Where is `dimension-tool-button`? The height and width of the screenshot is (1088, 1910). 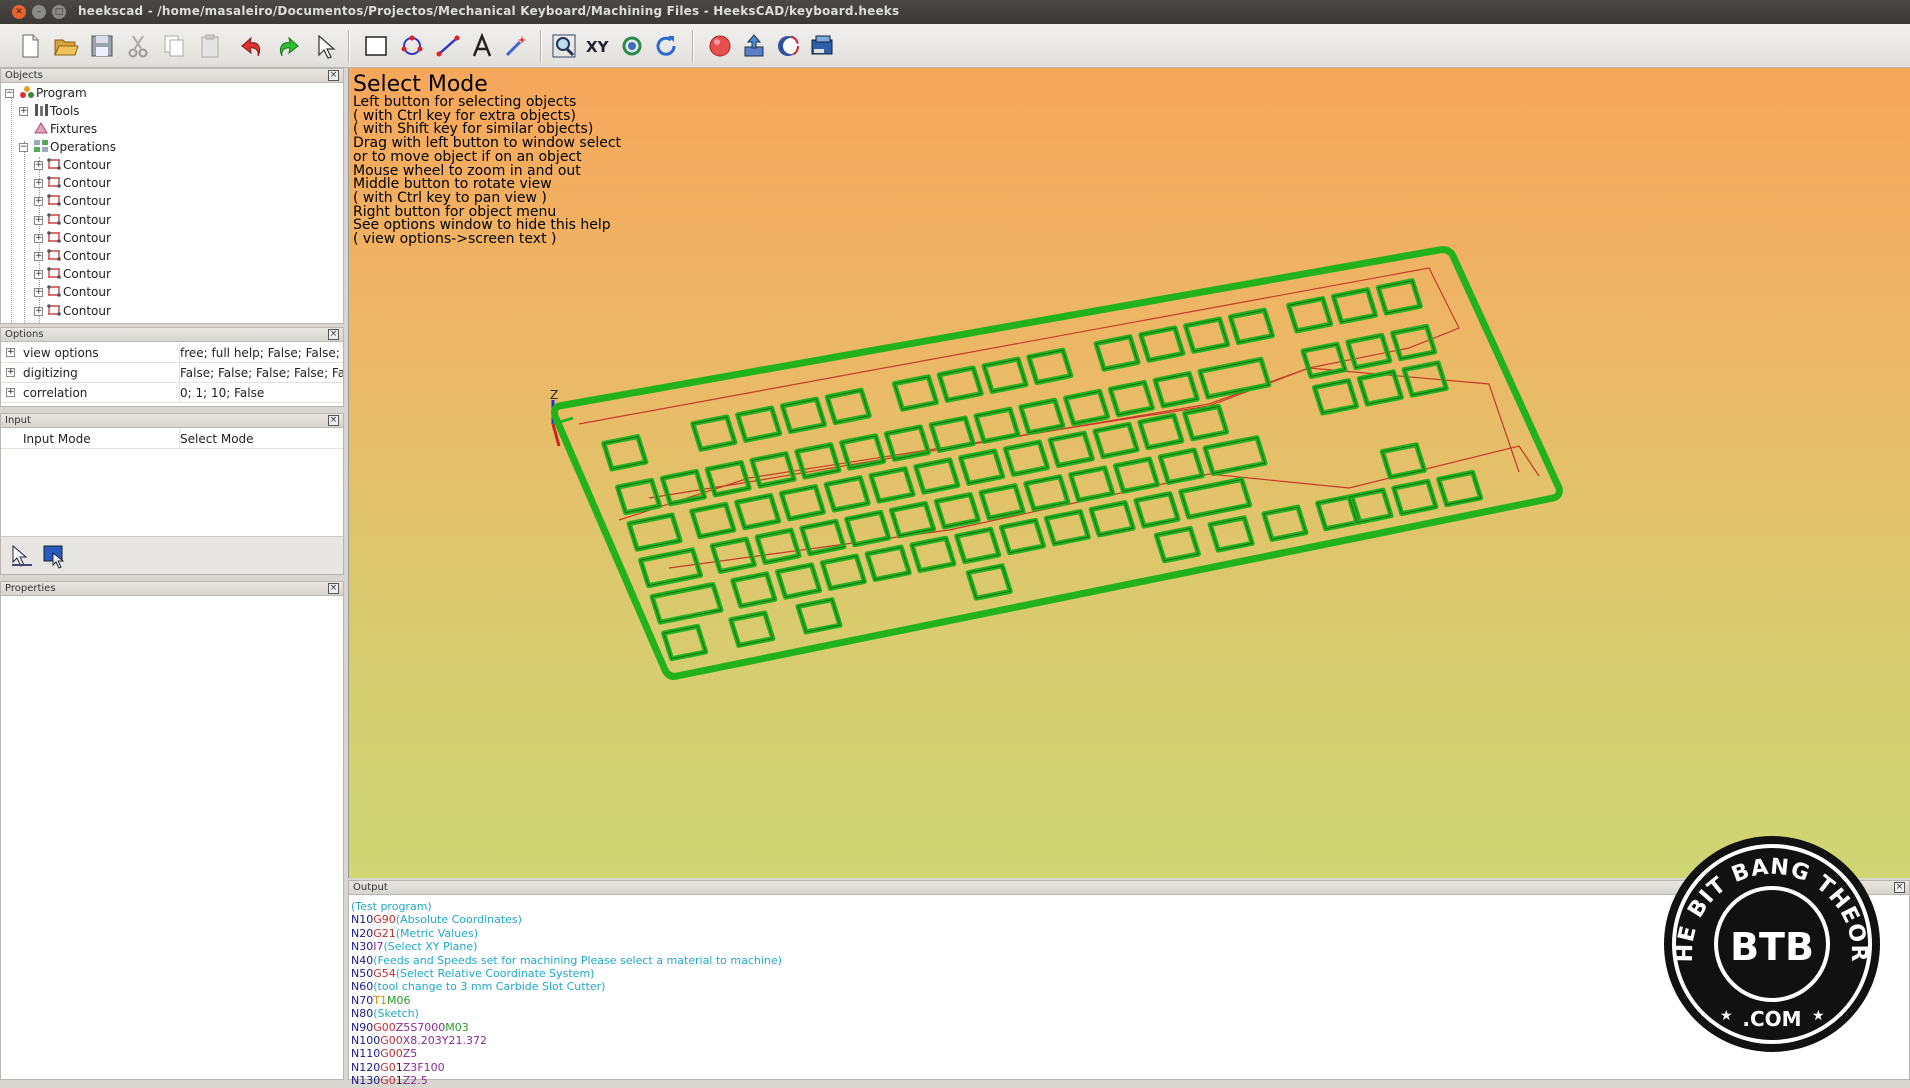 dimension-tool-button is located at coordinates (516, 46).